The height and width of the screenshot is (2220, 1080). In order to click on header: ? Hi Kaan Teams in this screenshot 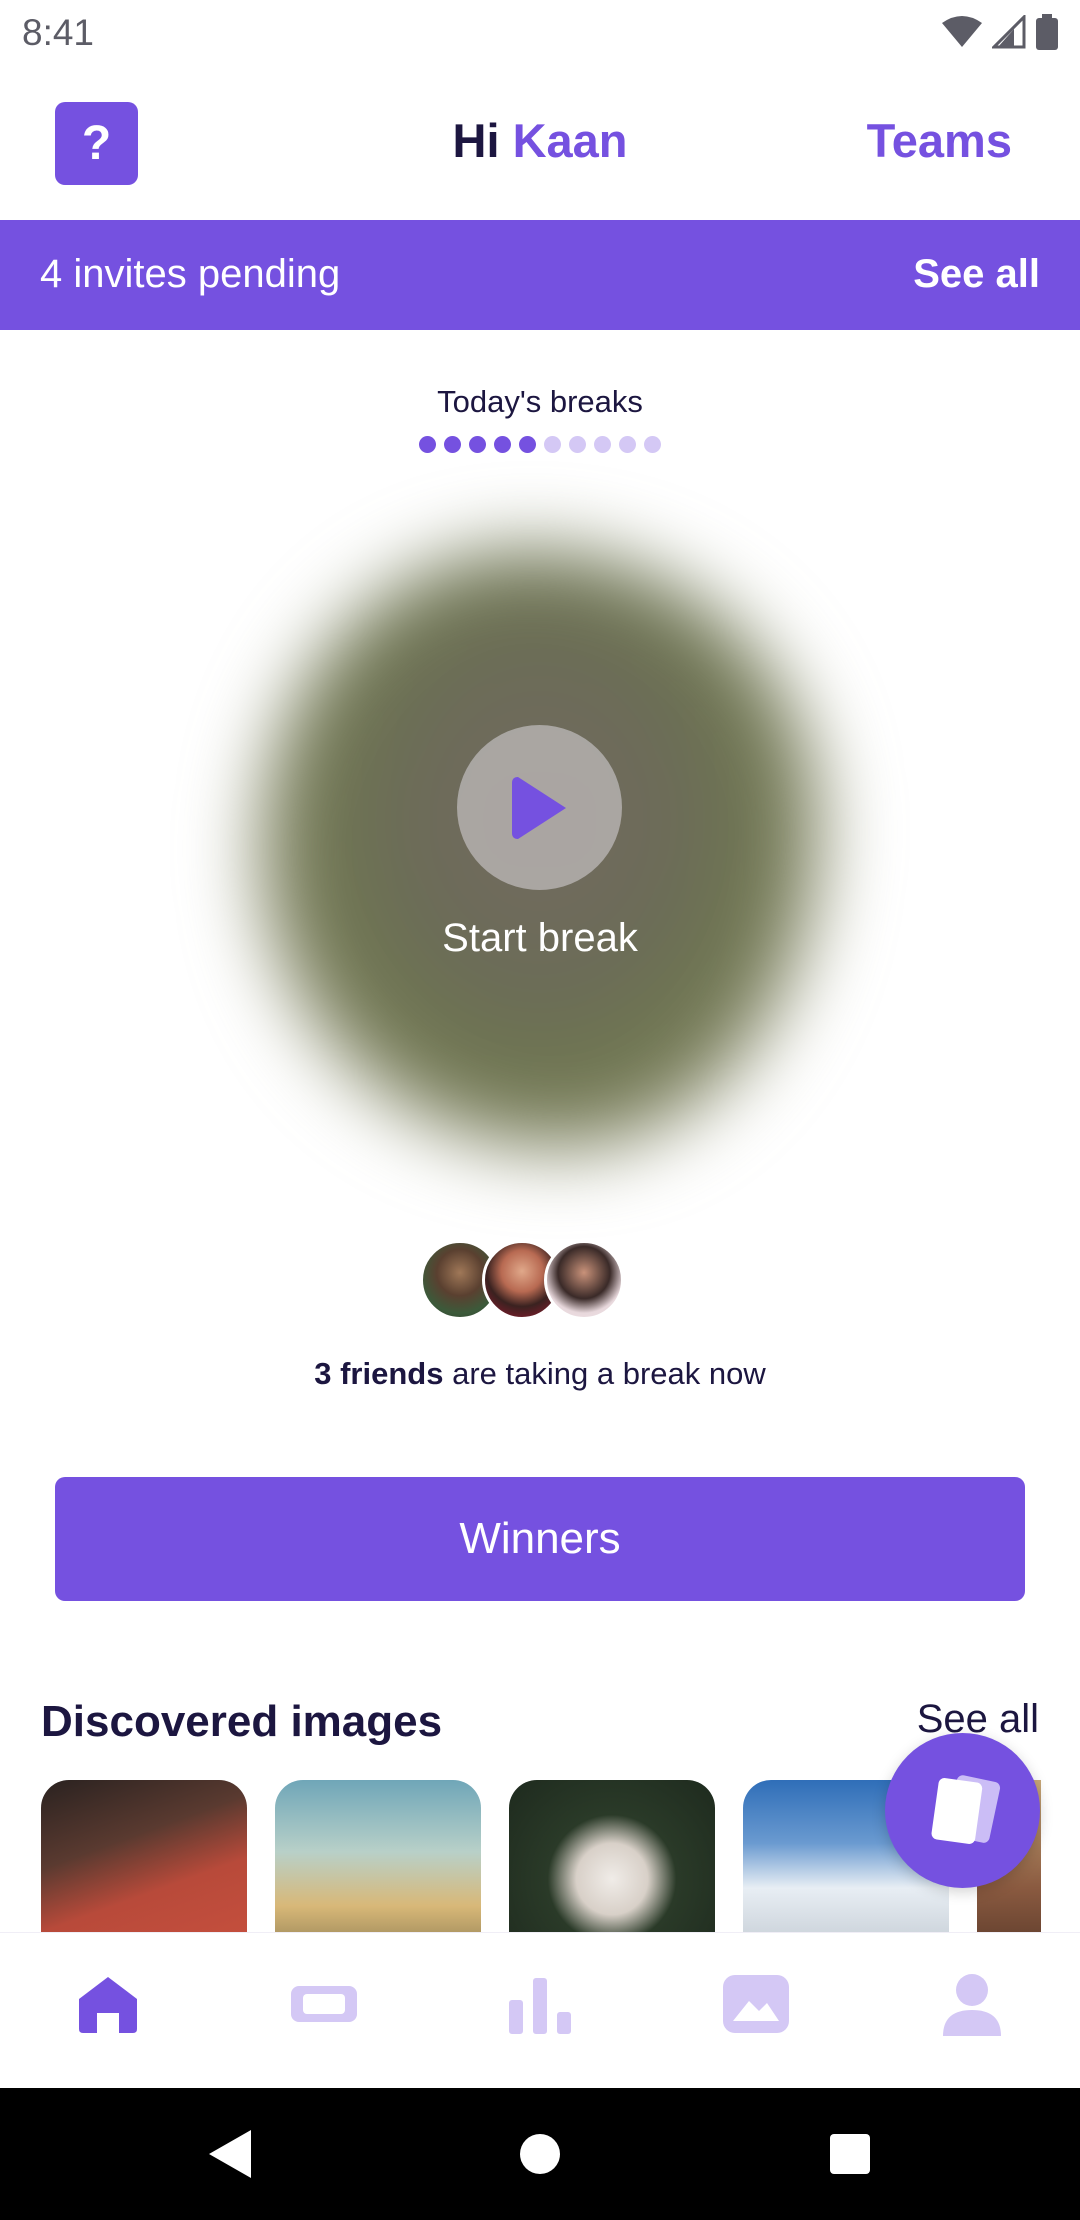, I will do `click(540, 143)`.